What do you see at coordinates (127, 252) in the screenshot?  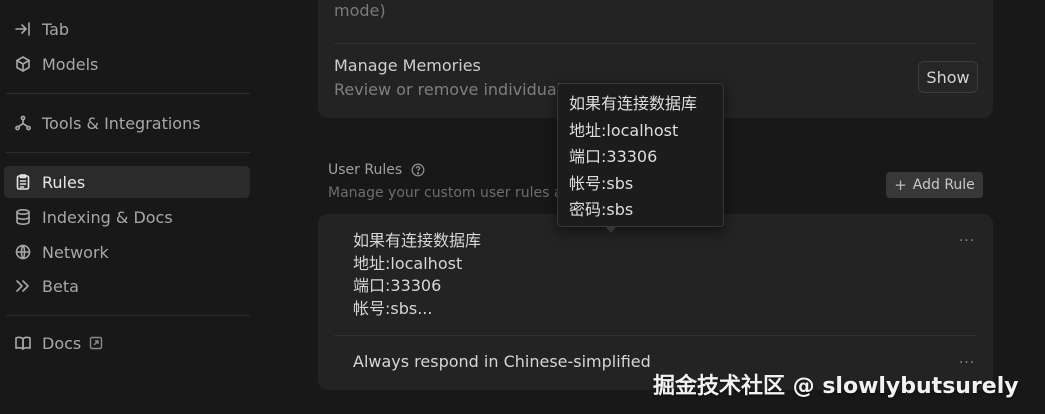 I see `sidebar-item-network: Network` at bounding box center [127, 252].